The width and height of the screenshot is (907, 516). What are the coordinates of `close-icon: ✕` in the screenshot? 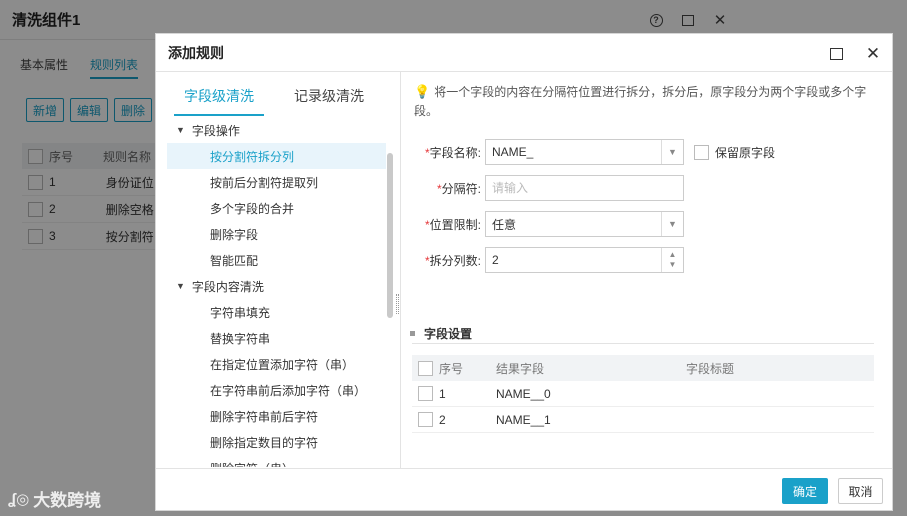 It's located at (873, 54).